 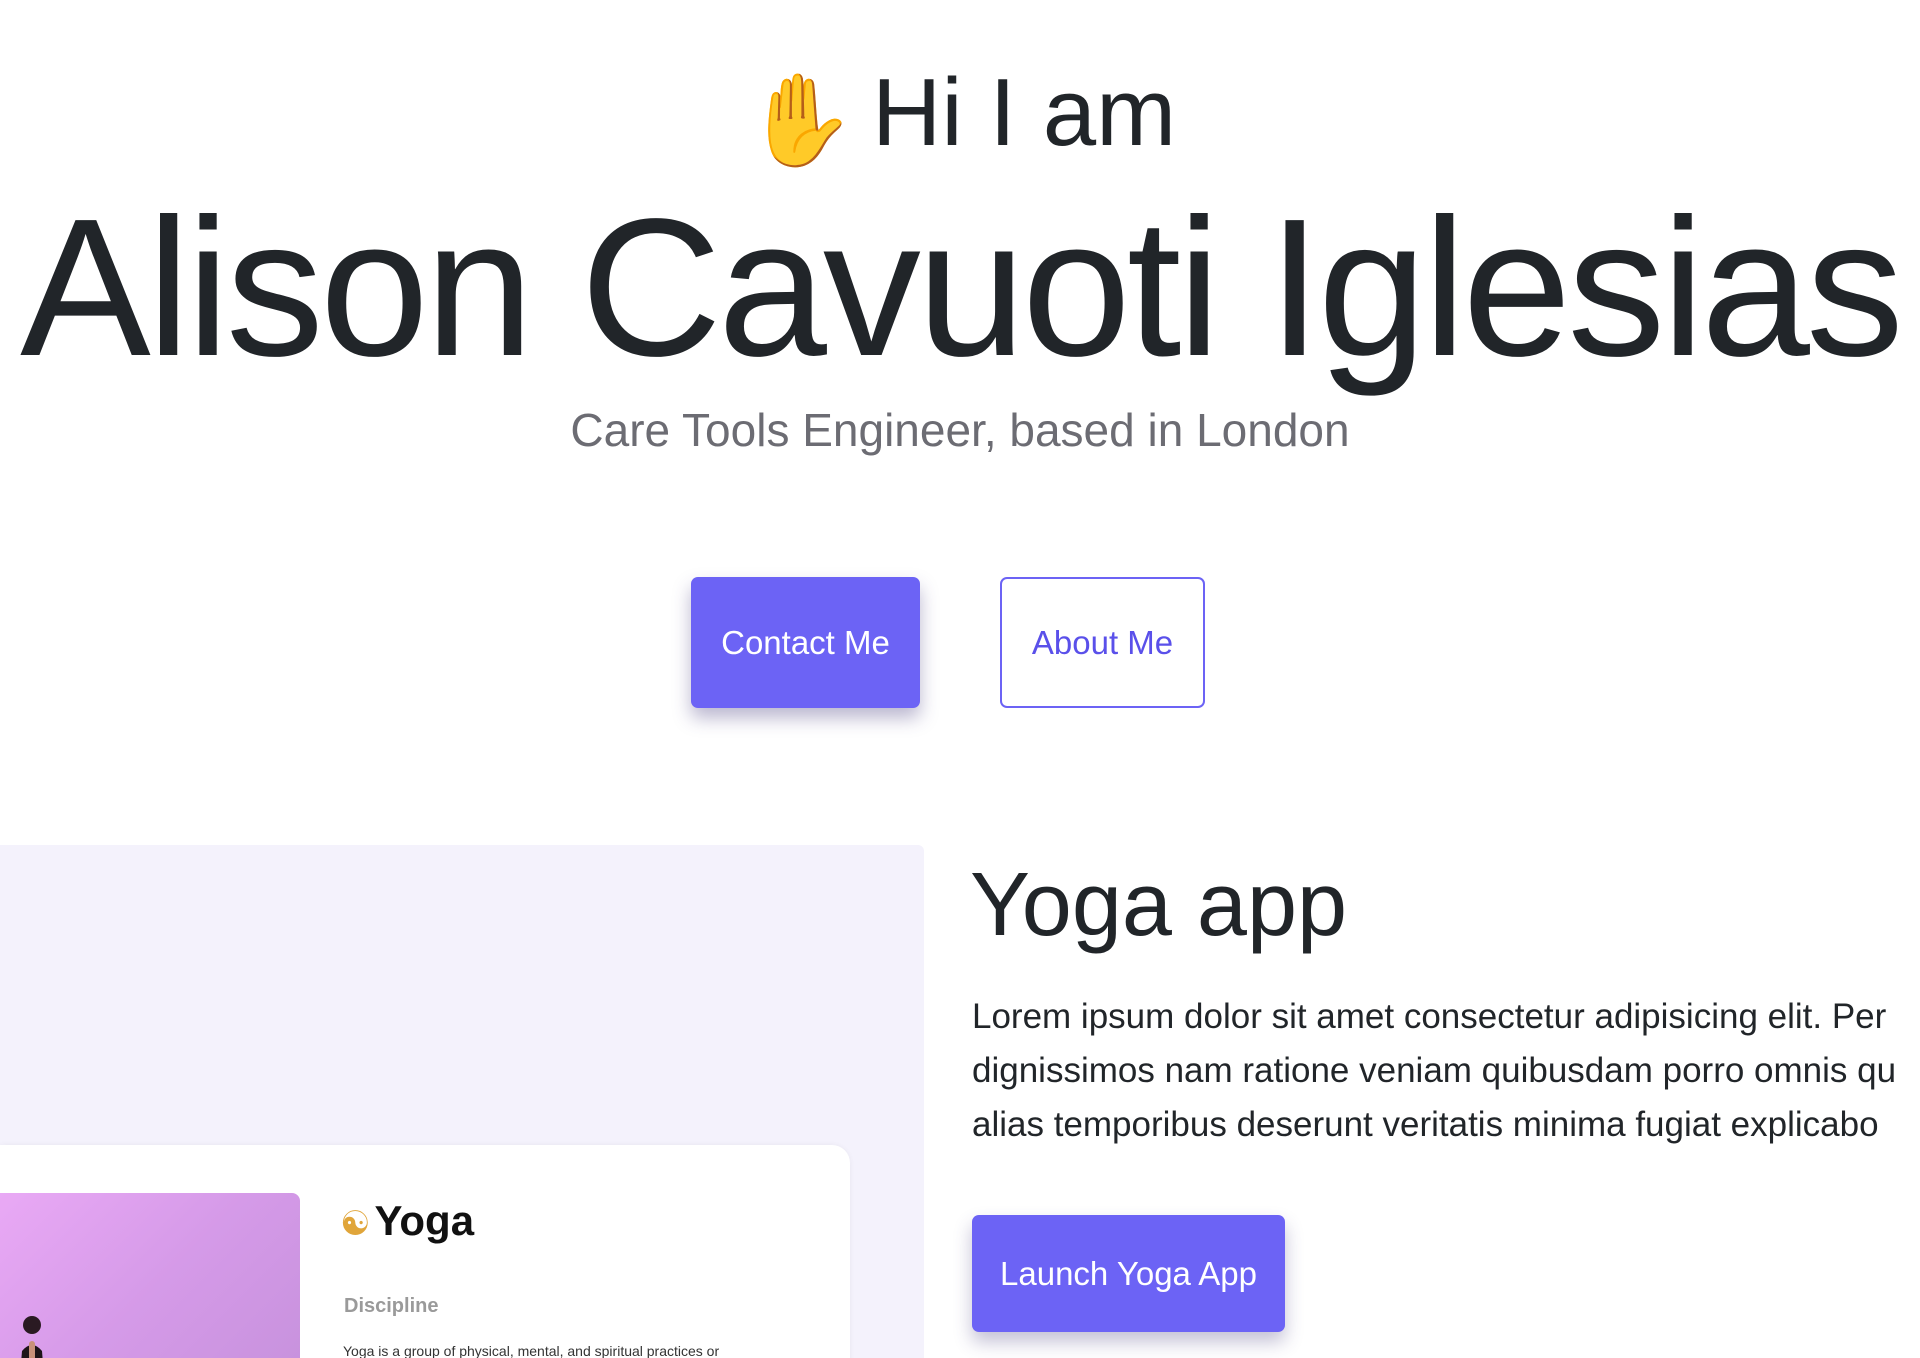 I want to click on preview-title: ☯Yoga, so click(x=407, y=1221).